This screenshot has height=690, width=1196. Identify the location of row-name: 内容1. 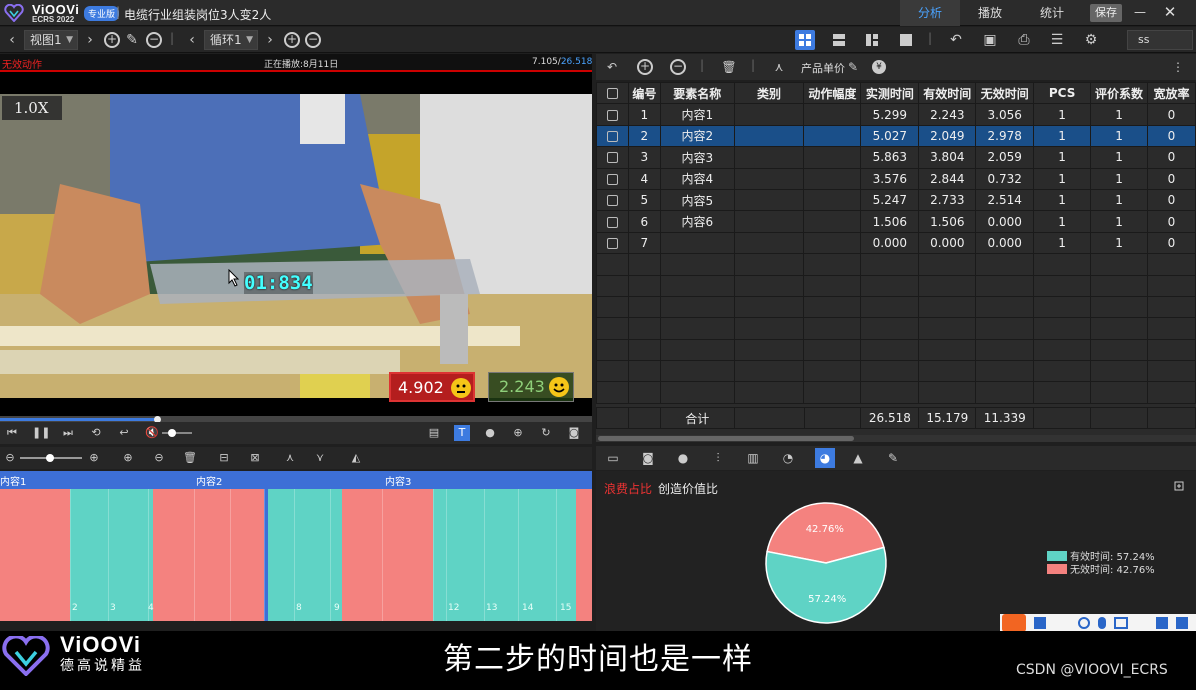
(697, 114).